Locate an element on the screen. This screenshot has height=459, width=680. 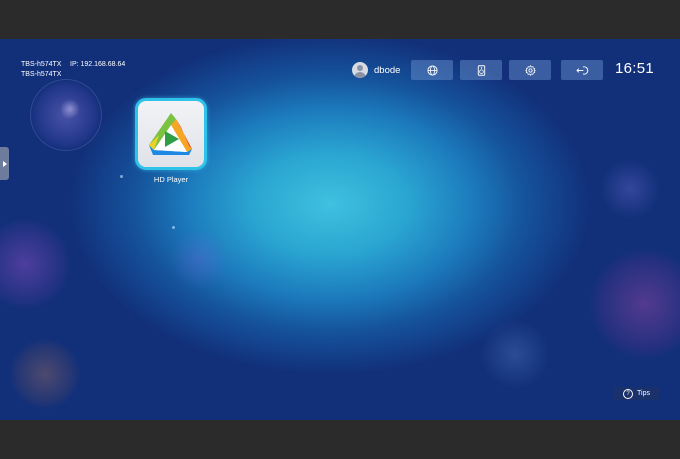
help-icon: ? is located at coordinates (628, 393).